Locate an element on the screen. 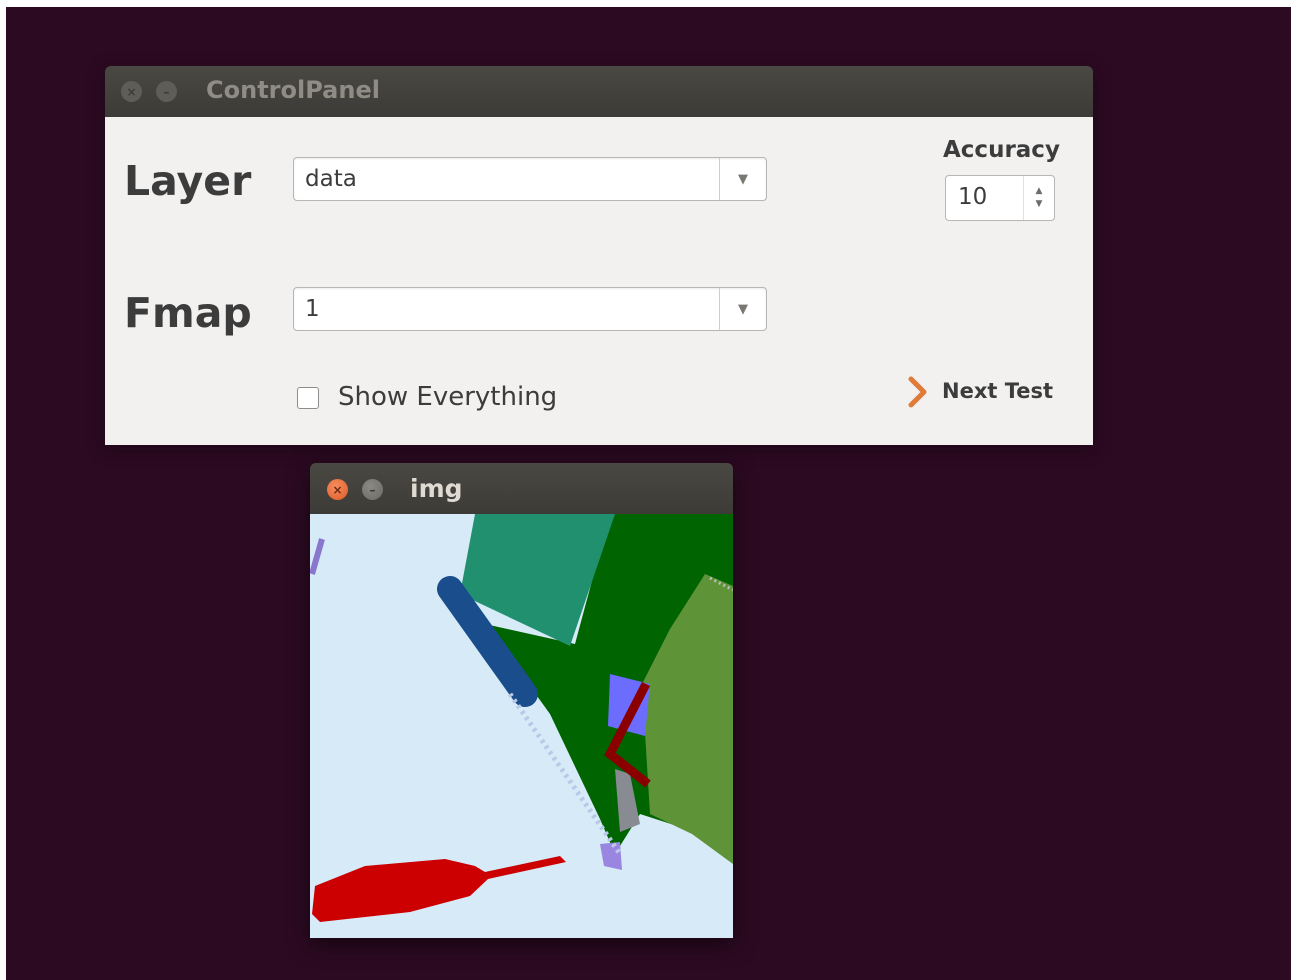 Image resolution: width=1294 pixels, height=980 pixels. accuracy-value: 10 is located at coordinates (973, 197).